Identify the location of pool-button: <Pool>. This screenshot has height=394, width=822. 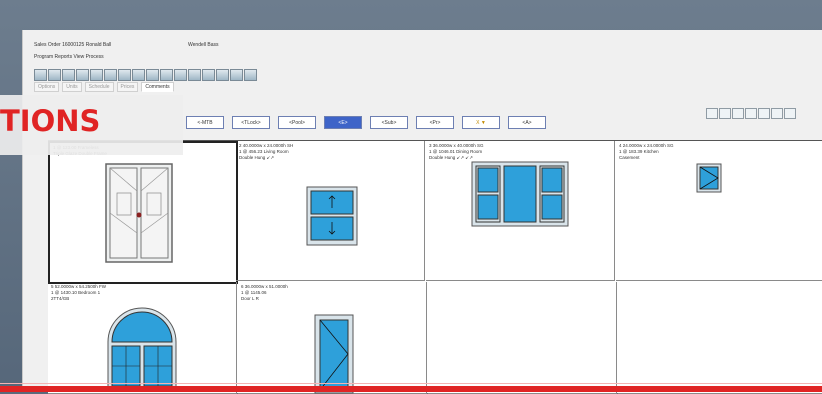
(297, 122).